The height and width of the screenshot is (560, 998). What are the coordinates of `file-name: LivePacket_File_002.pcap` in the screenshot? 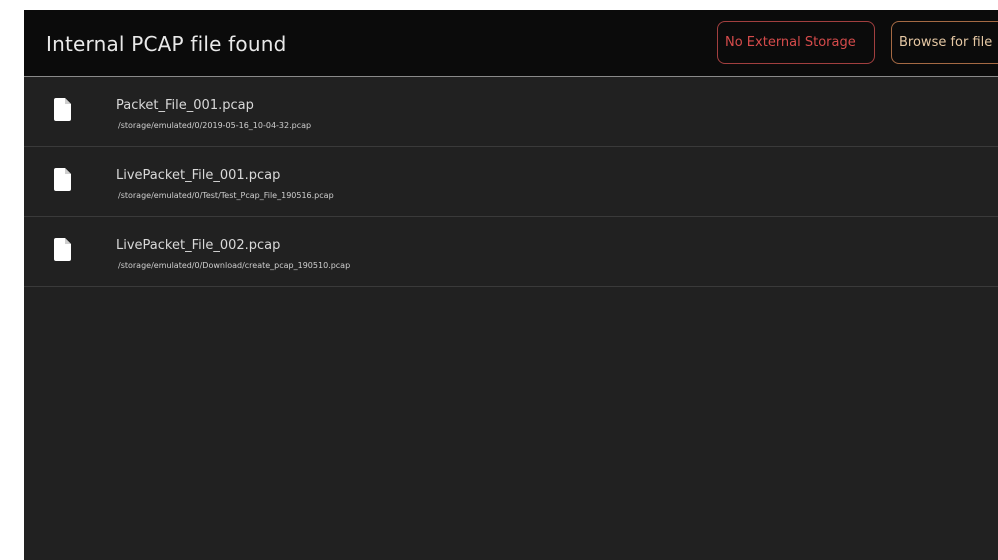 It's located at (198, 245).